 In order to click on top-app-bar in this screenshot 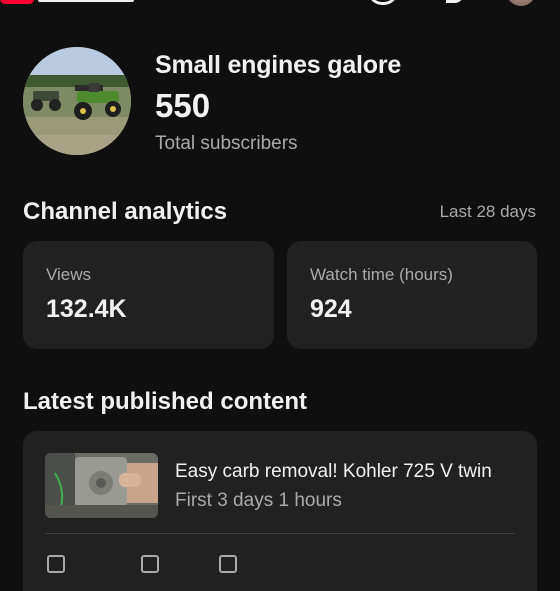, I will do `click(280, 5)`.